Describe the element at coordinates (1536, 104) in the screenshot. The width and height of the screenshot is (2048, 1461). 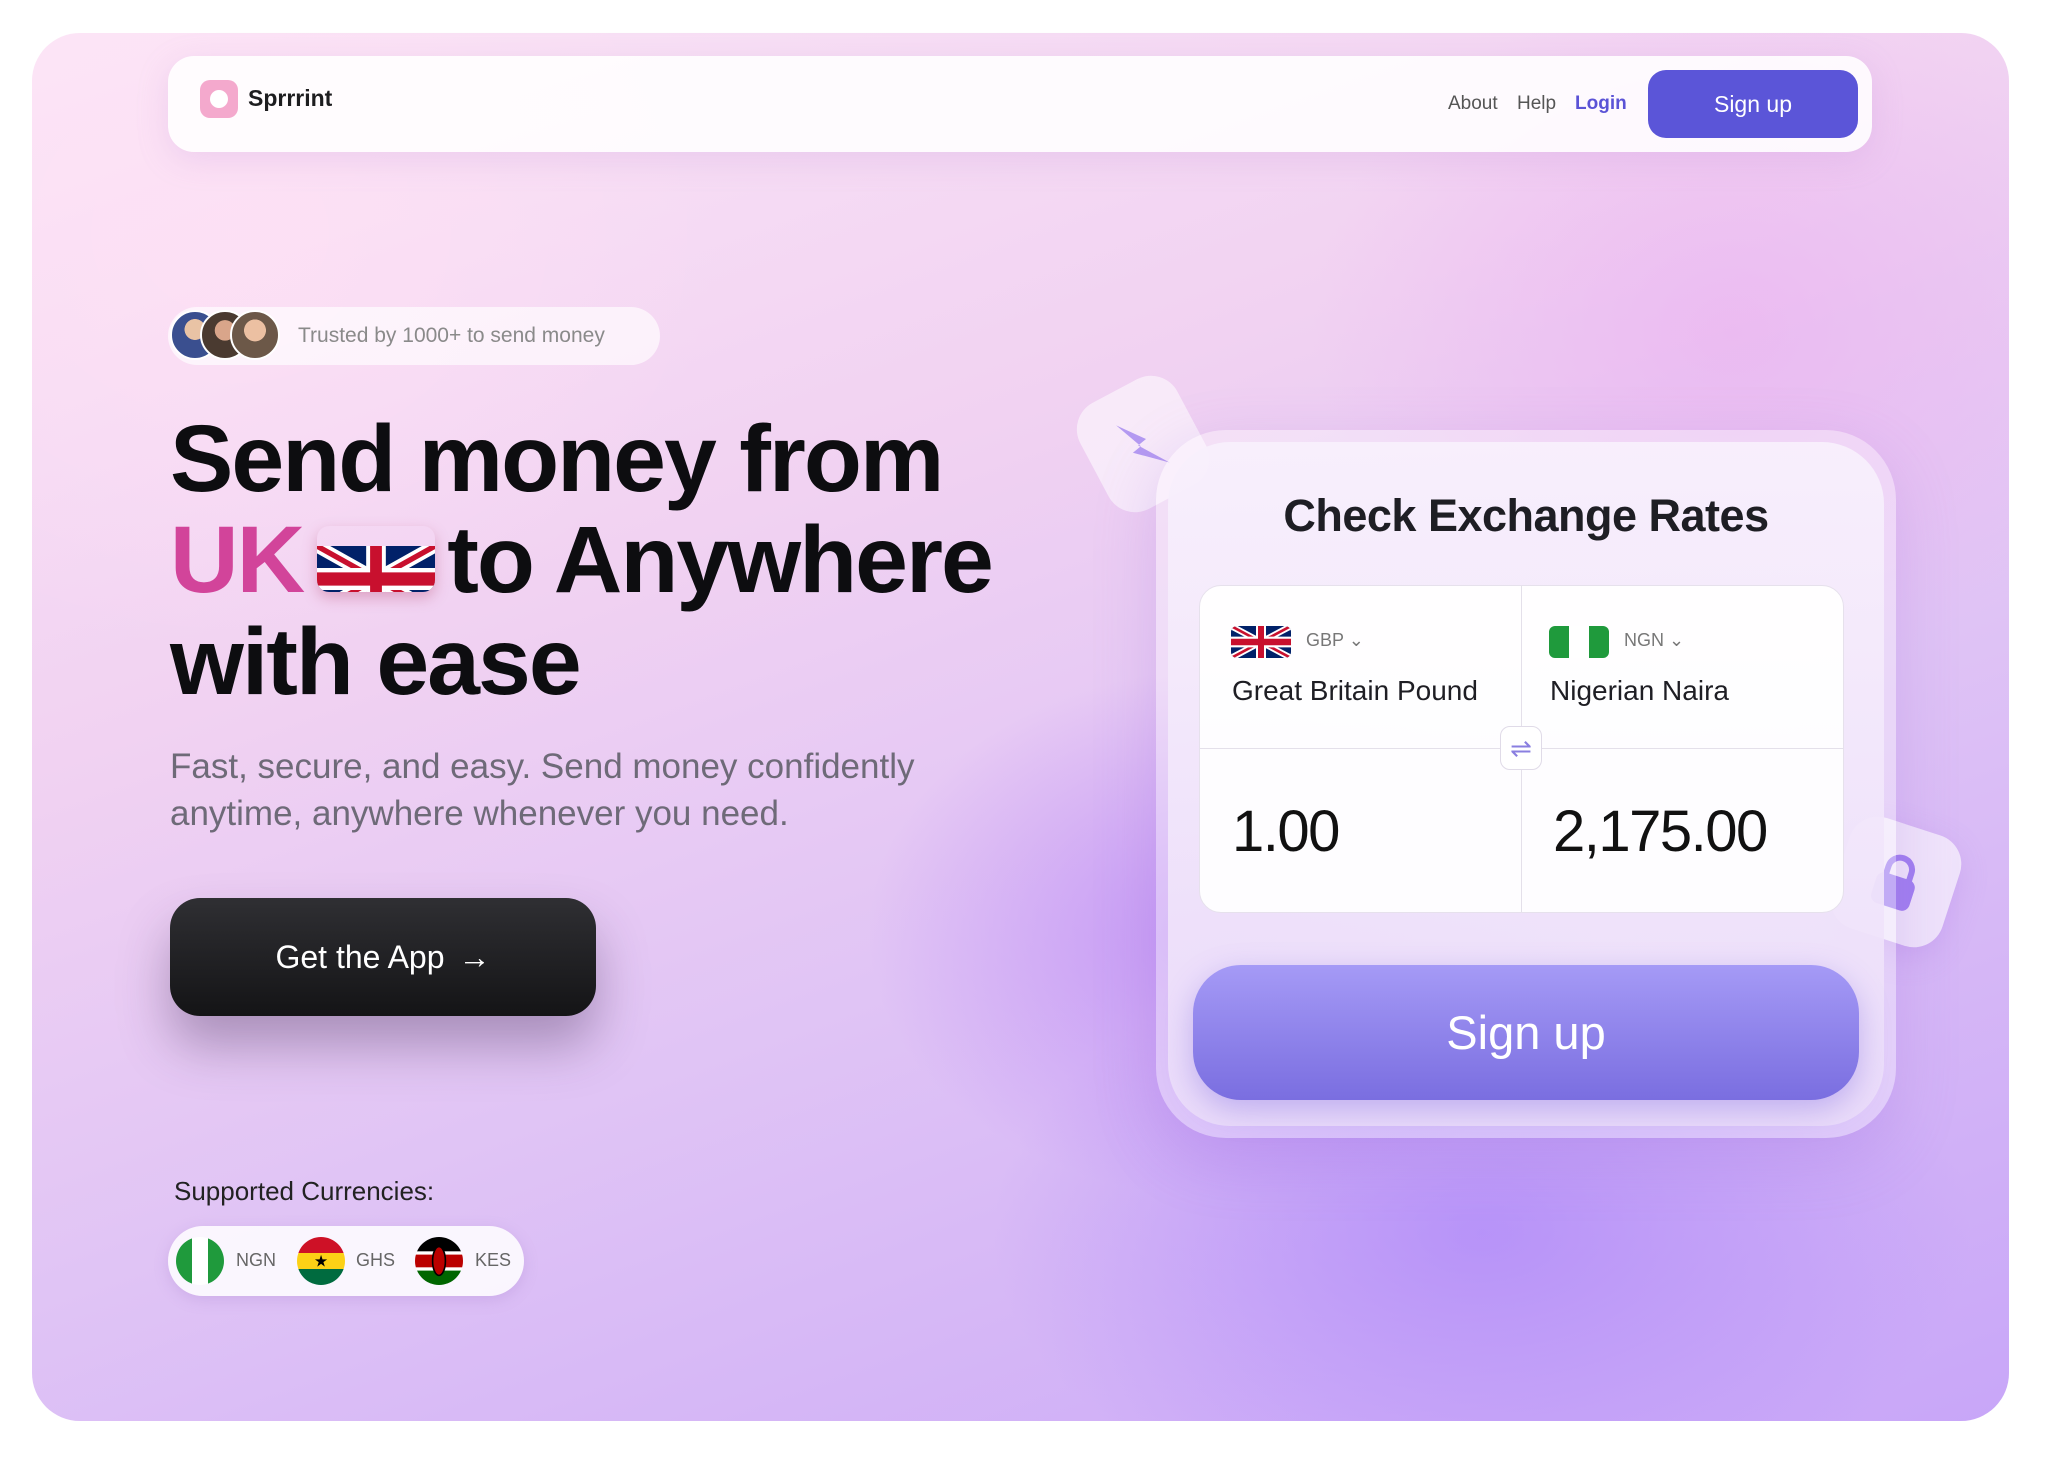
I see `nav-help-link: Help` at that location.